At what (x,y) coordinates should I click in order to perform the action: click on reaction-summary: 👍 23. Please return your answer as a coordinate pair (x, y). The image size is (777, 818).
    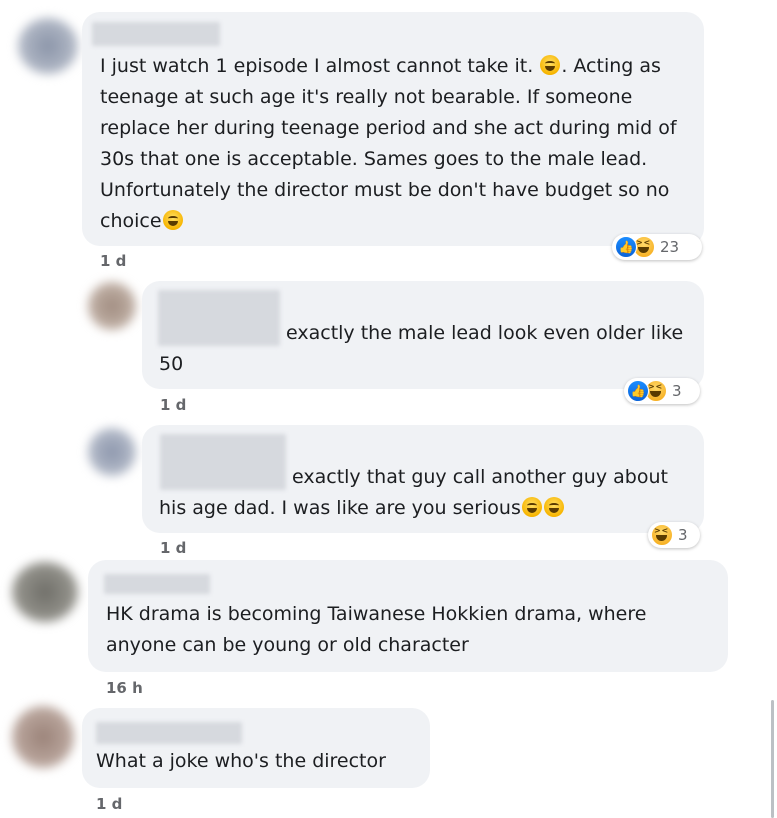
    Looking at the image, I should click on (657, 247).